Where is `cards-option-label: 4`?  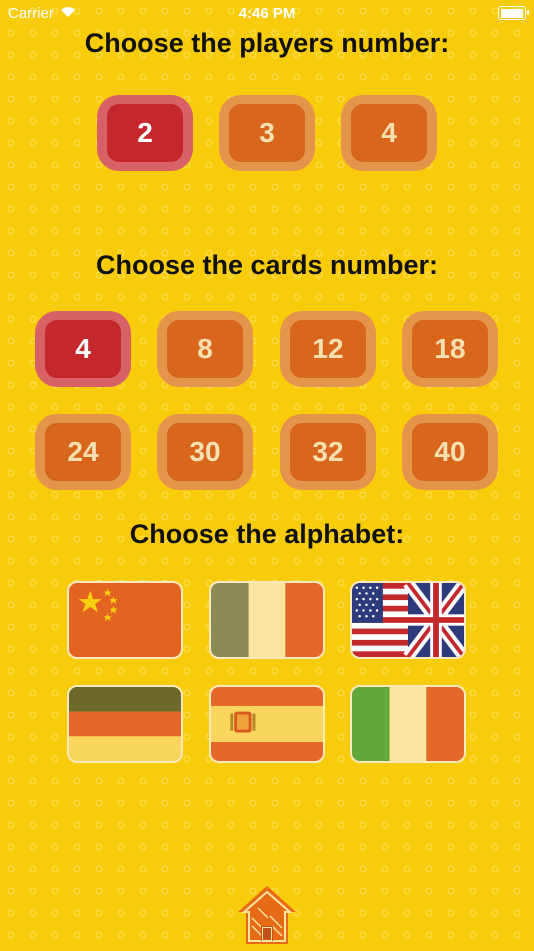 cards-option-label: 4 is located at coordinates (83, 349).